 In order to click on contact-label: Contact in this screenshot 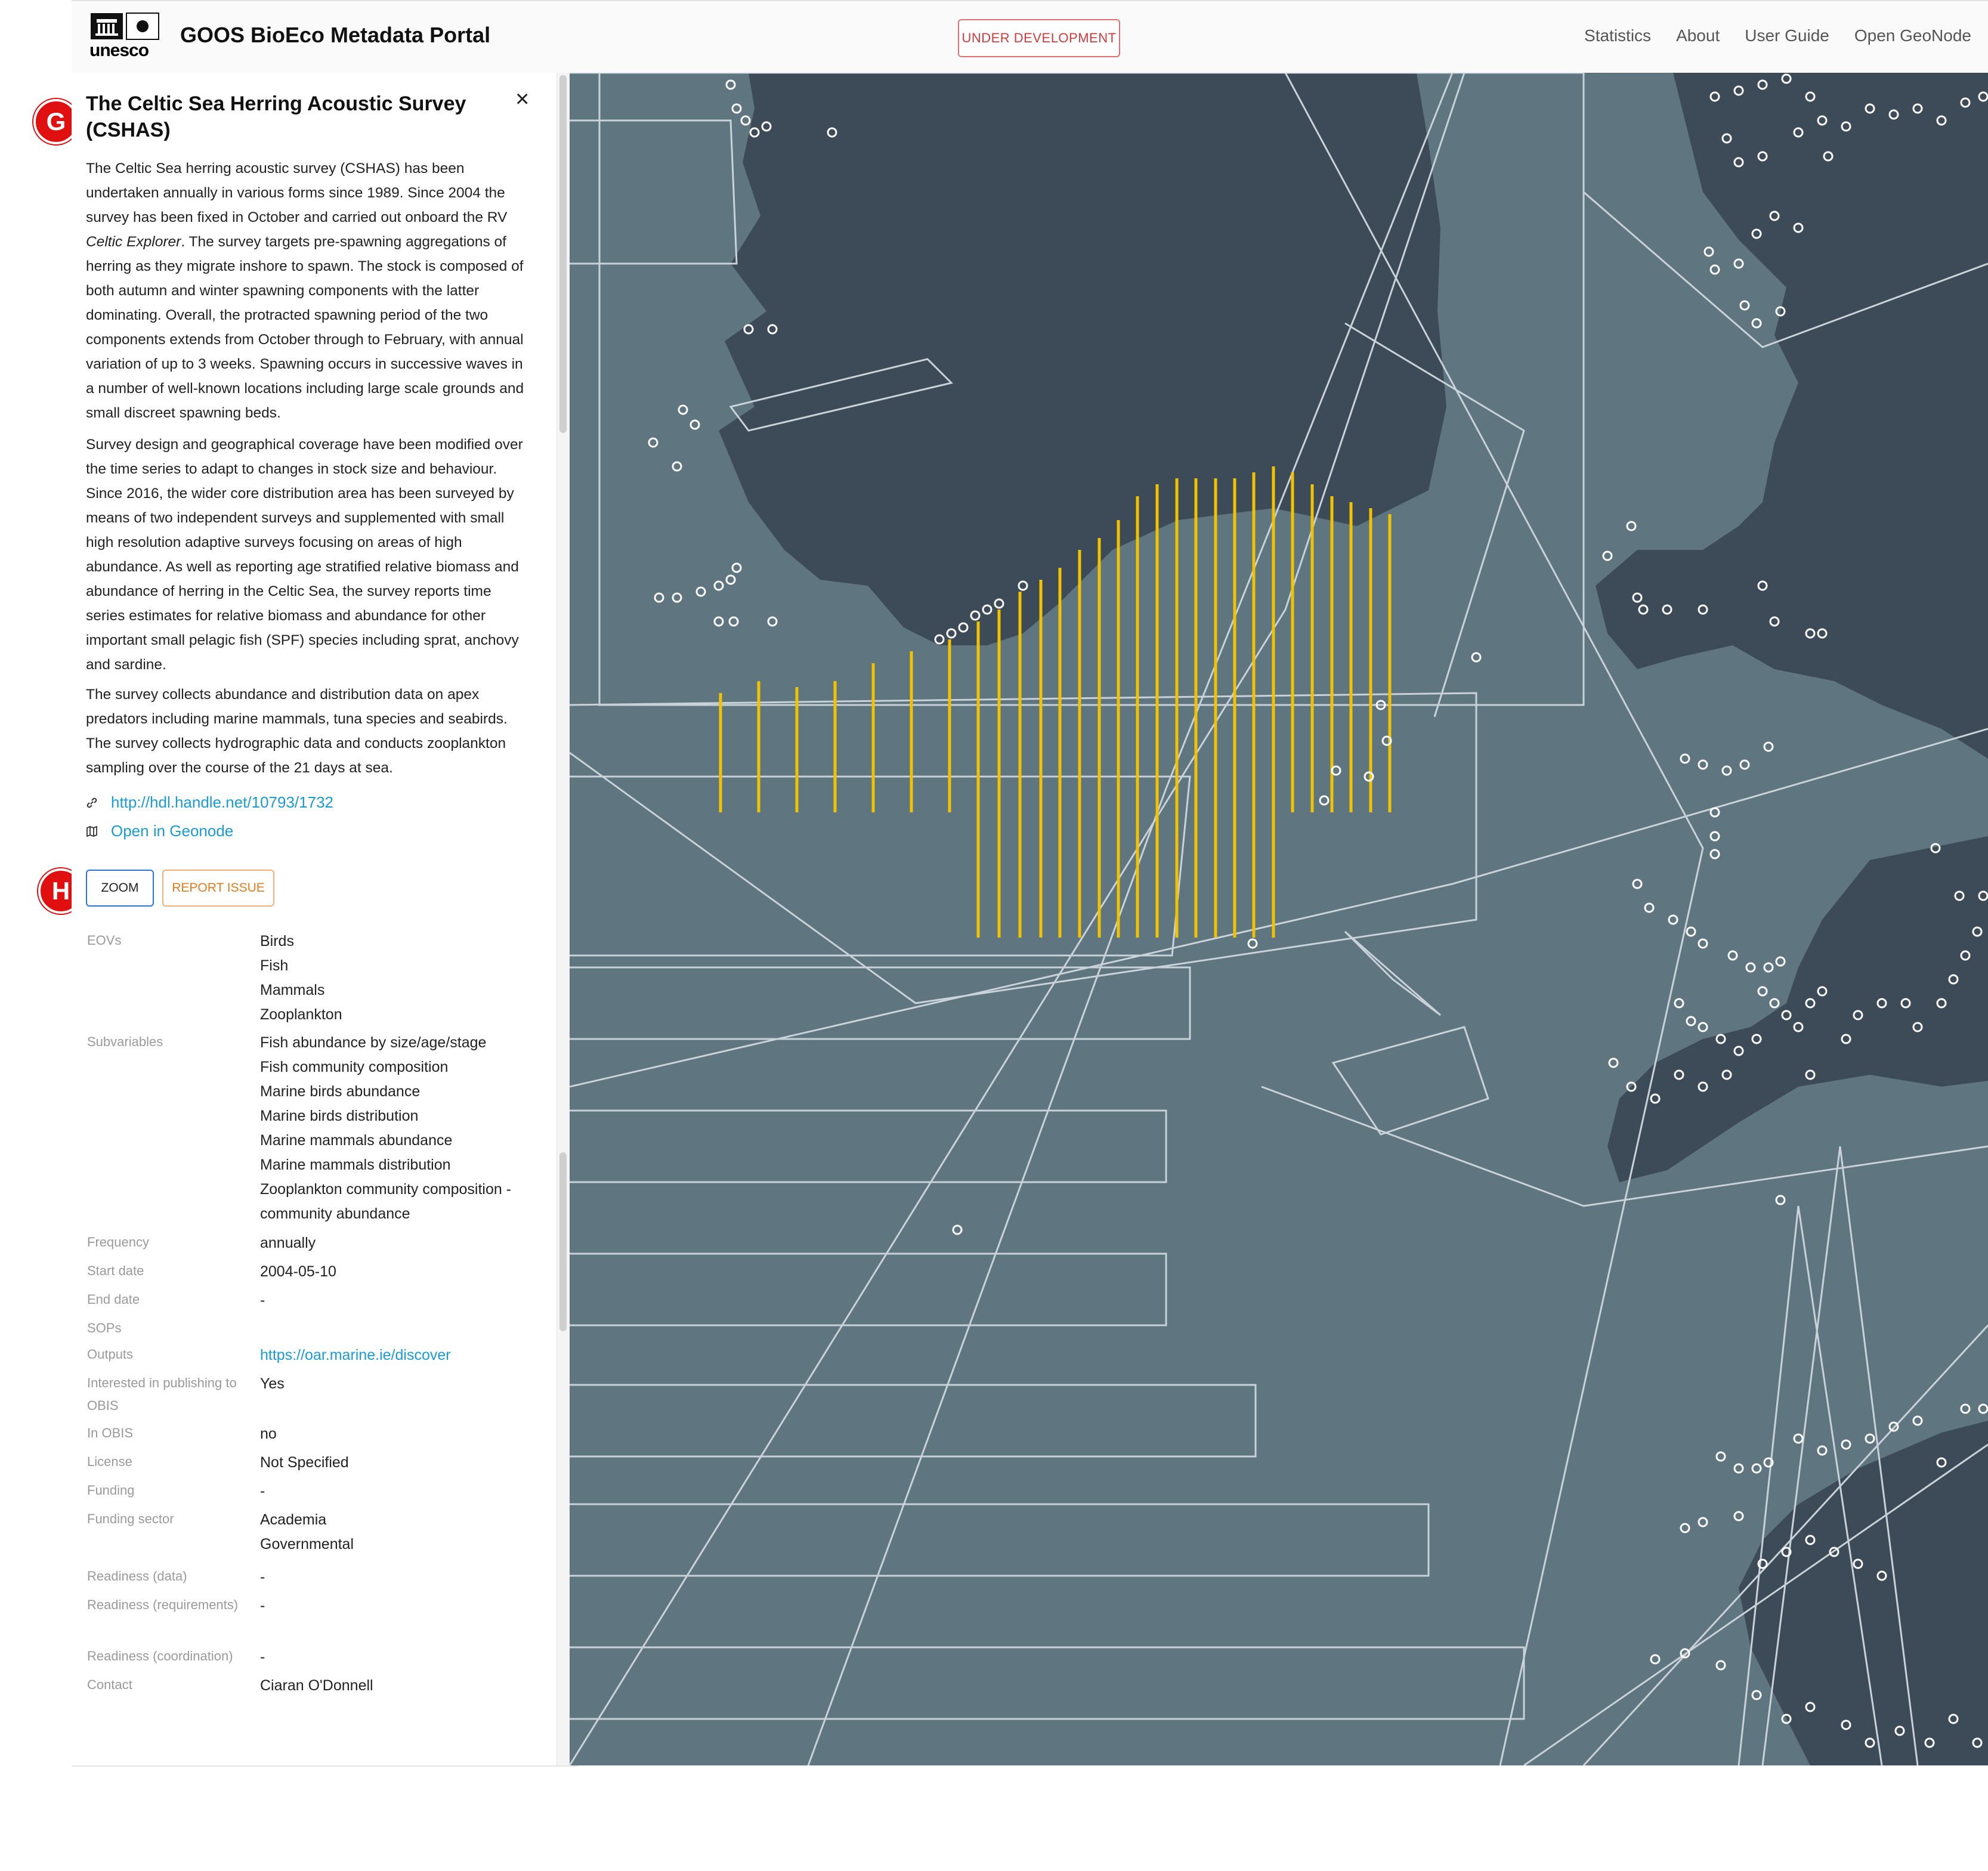, I will do `click(109, 1684)`.